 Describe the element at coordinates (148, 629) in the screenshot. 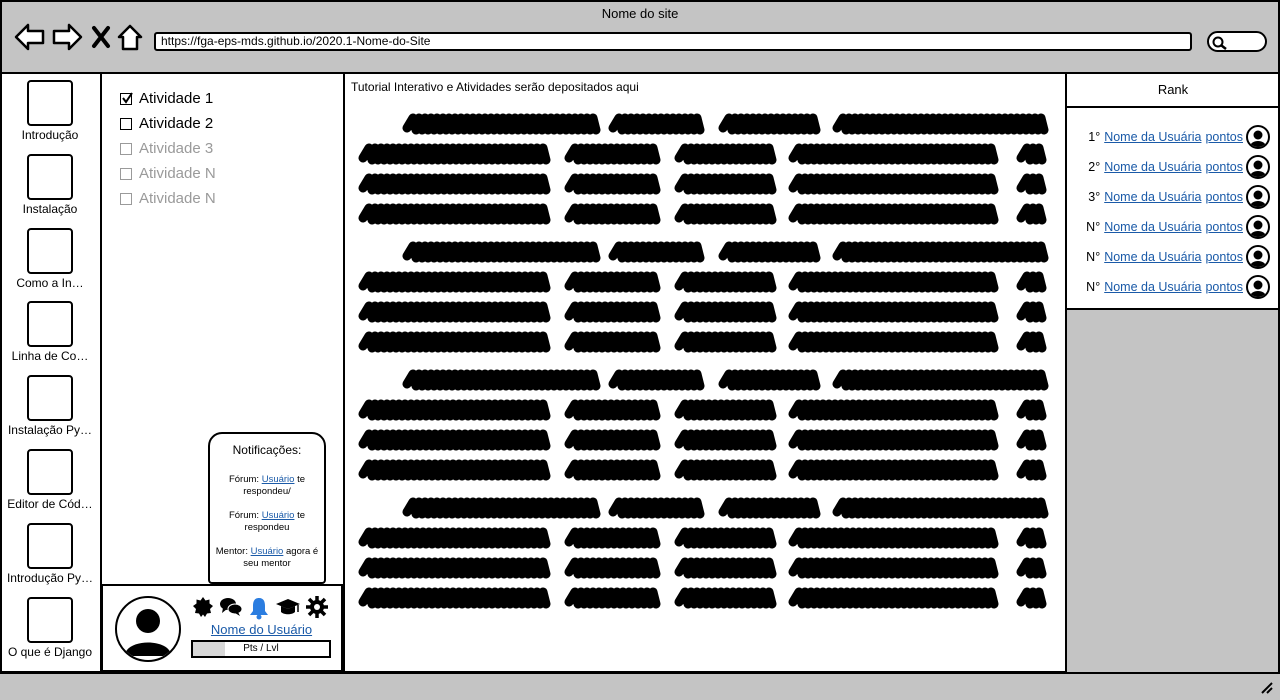

I see `avatar` at that location.